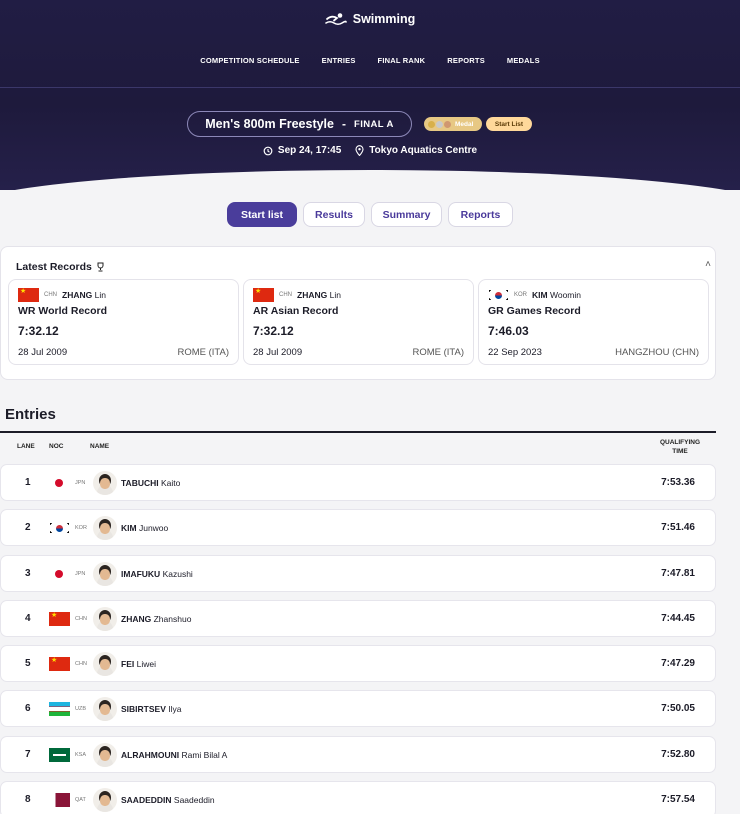 The image size is (740, 814). I want to click on athlete-name: KIM Junwoo, so click(144, 528).